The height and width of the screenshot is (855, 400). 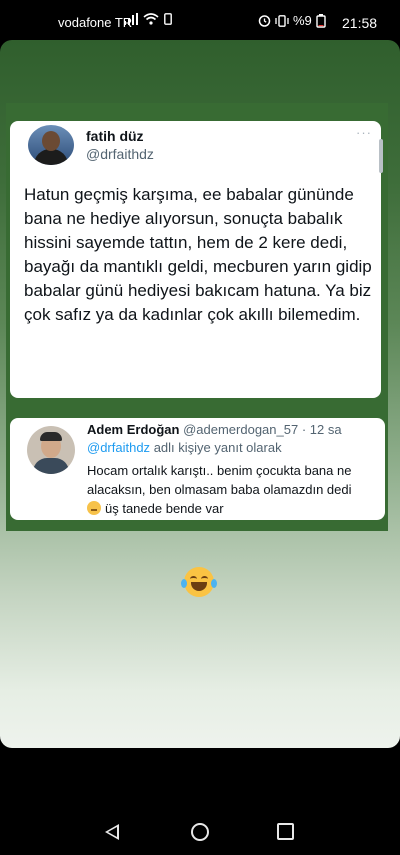 What do you see at coordinates (282, 20) in the screenshot?
I see `vibrate-icon` at bounding box center [282, 20].